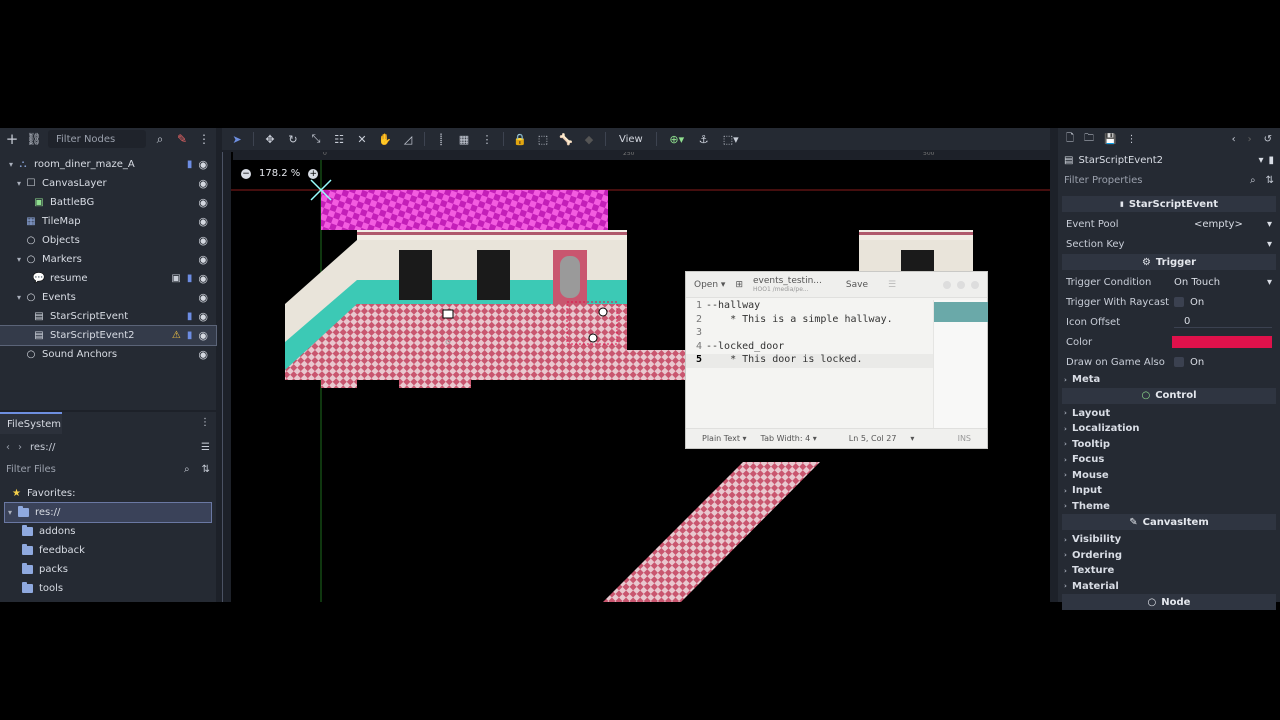 This screenshot has width=1280, height=720. I want to click on path-field: res://, so click(42, 447).